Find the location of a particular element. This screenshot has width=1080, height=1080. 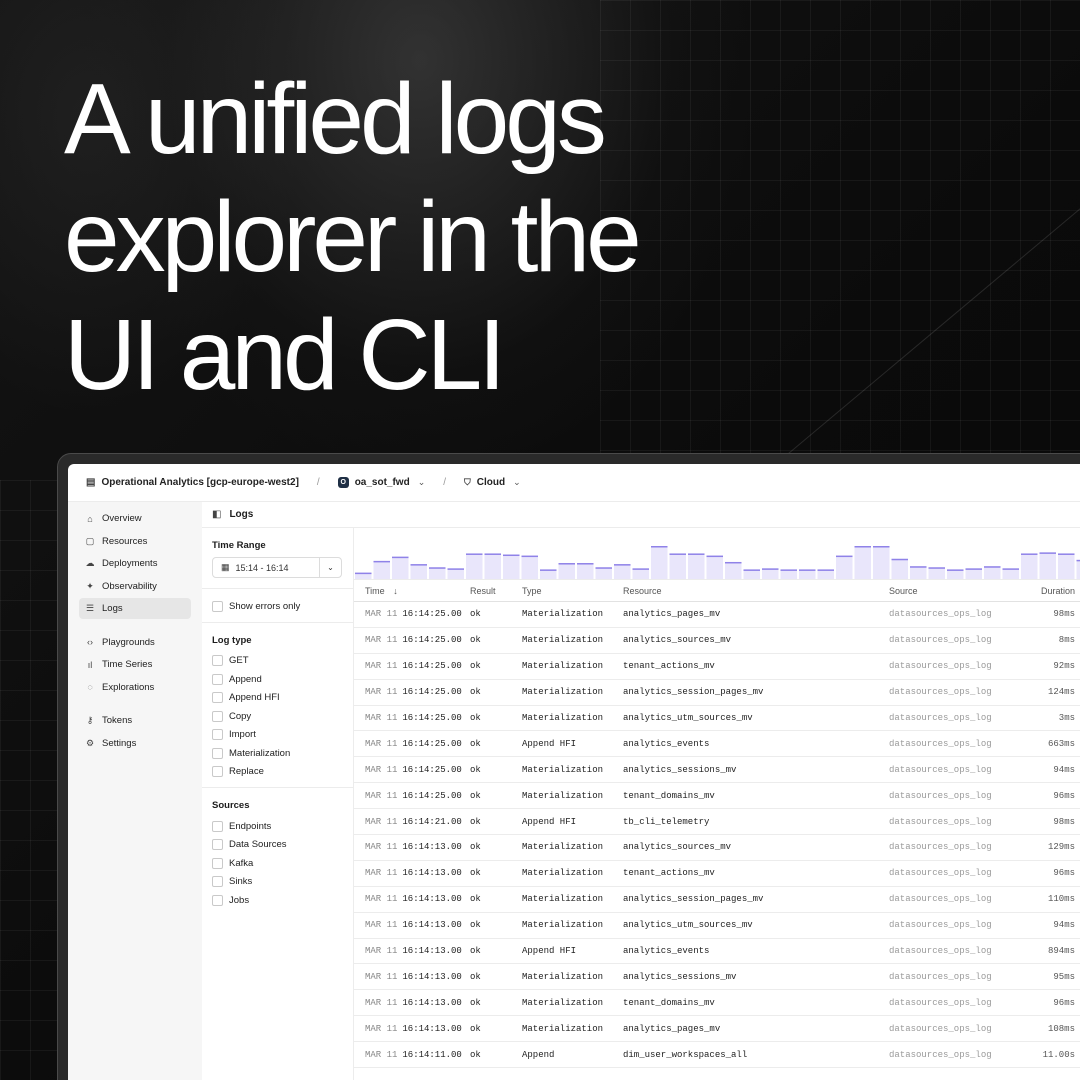

column-header-time: Time ↓ is located at coordinates (412, 591).